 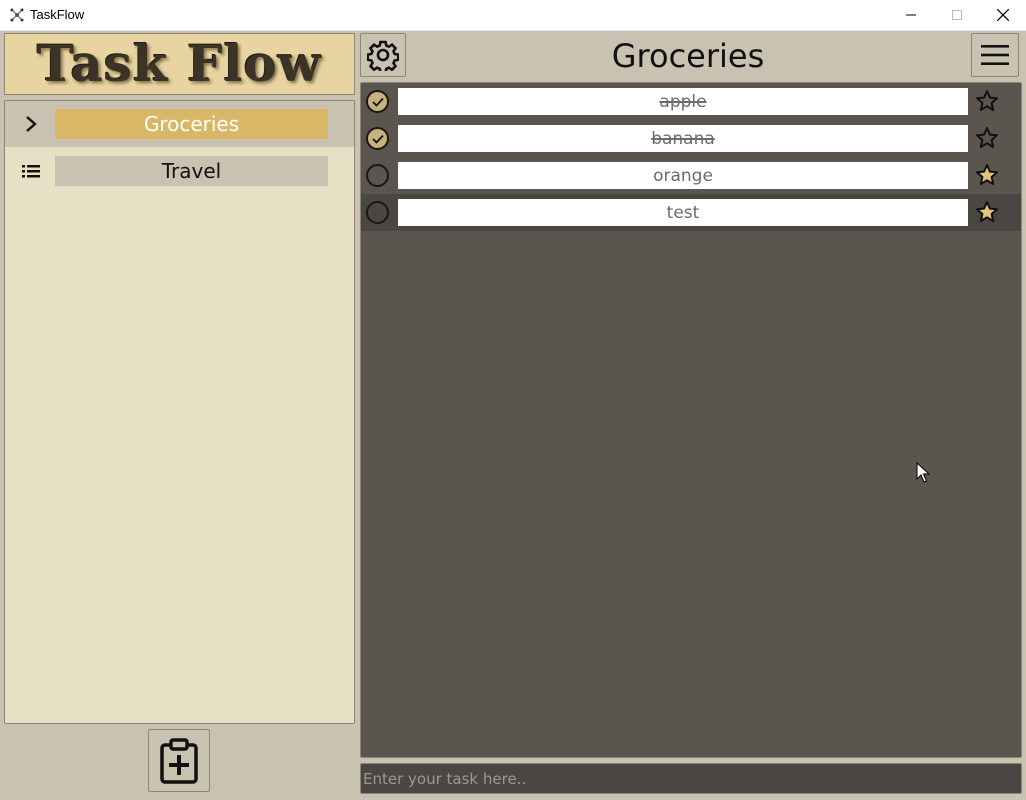 I want to click on minimize-icon, so click(x=911, y=15).